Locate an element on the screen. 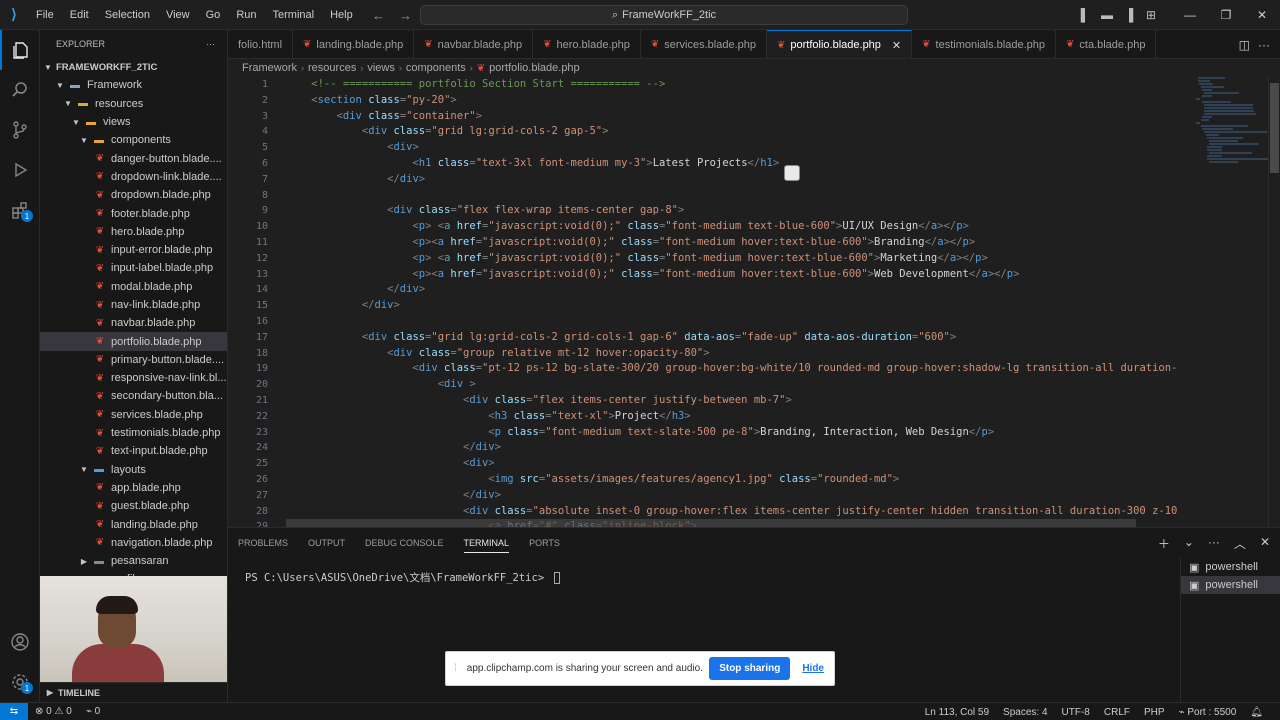  code-line: <div > is located at coordinates (738, 385).